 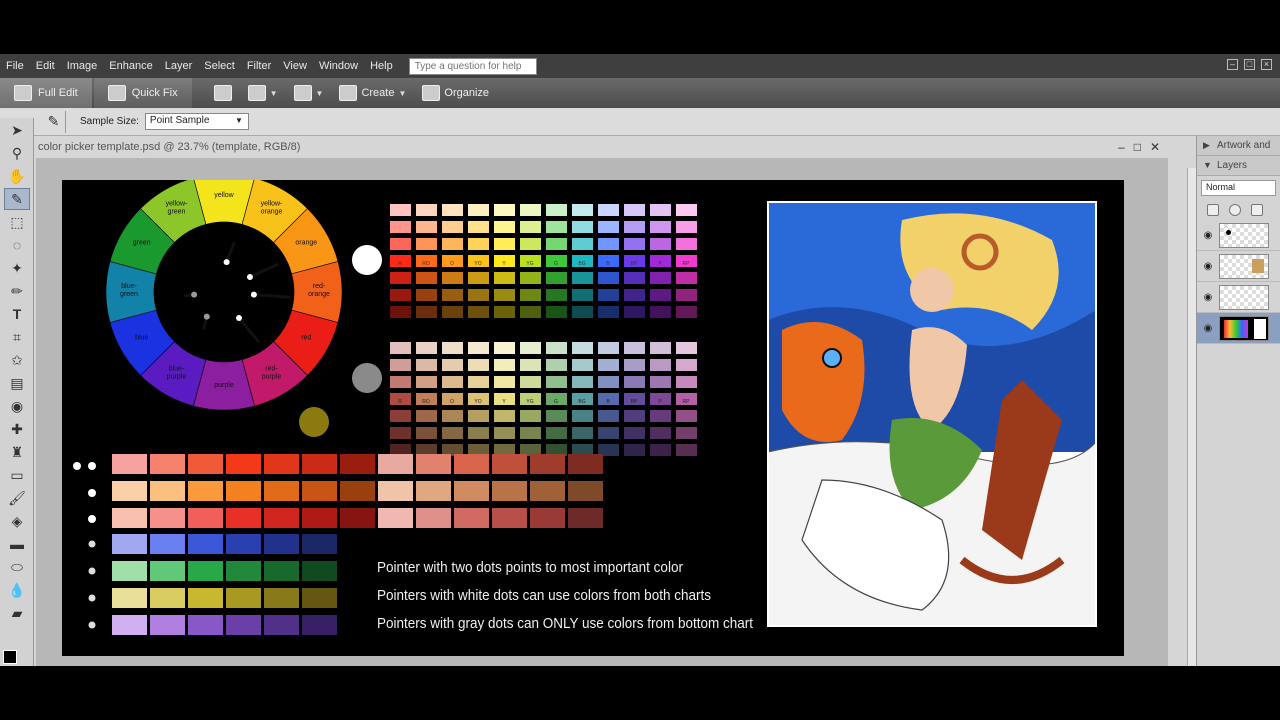 What do you see at coordinates (338, 66) in the screenshot?
I see `menu-window: Window` at bounding box center [338, 66].